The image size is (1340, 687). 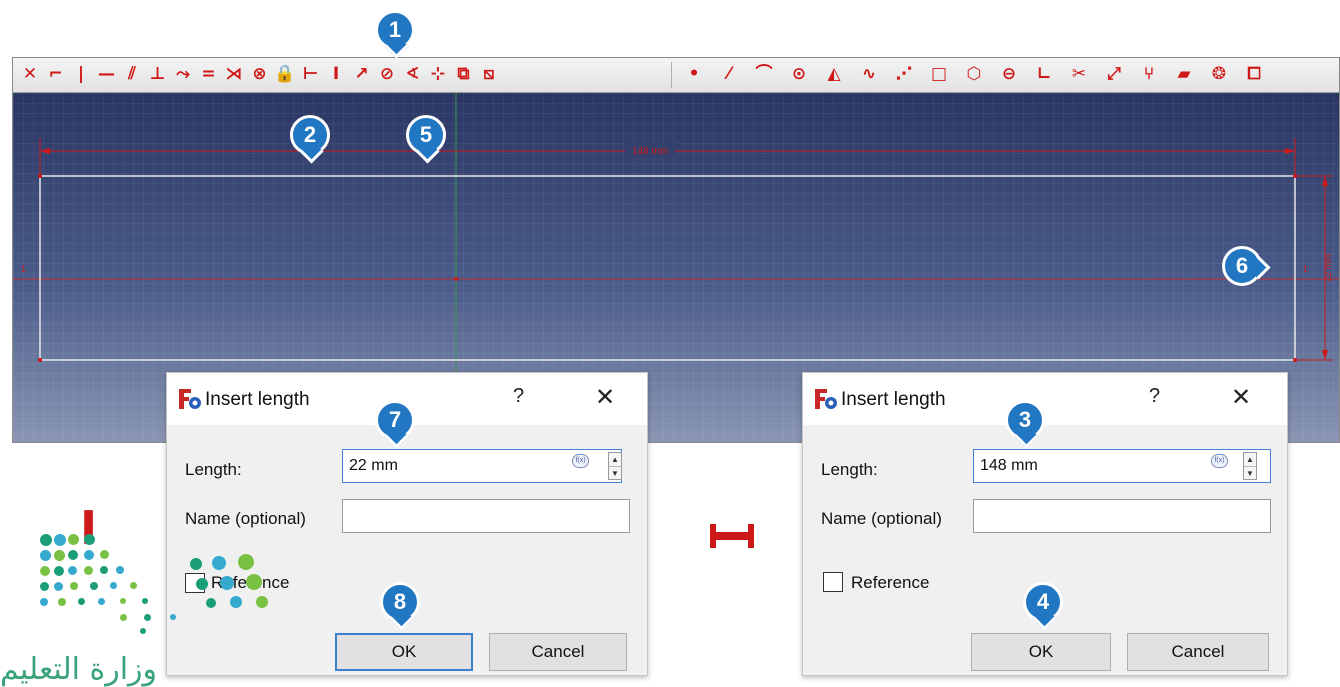 I want to click on toggle-driving-icon: ⧉, so click(x=464, y=74).